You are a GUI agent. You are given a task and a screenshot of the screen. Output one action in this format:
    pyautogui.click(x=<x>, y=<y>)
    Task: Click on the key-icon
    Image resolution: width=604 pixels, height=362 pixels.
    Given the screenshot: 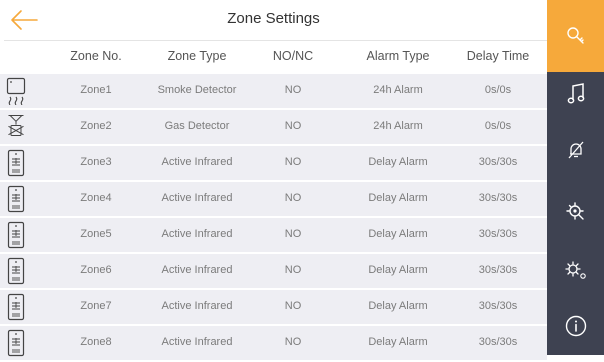 What is the action you would take?
    pyautogui.click(x=575, y=36)
    